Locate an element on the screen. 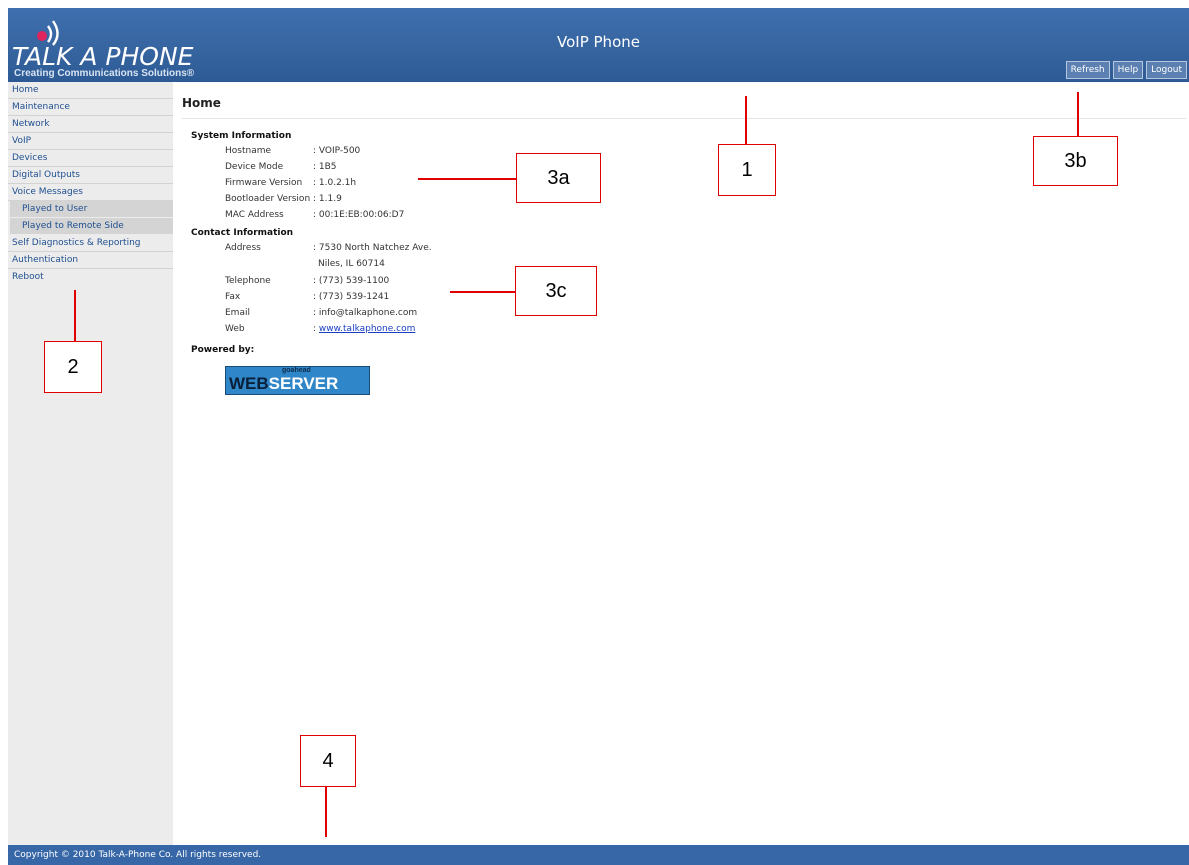 Image resolution: width=1189 pixels, height=865 pixels. sidebar-item-home: Home is located at coordinates (90, 90).